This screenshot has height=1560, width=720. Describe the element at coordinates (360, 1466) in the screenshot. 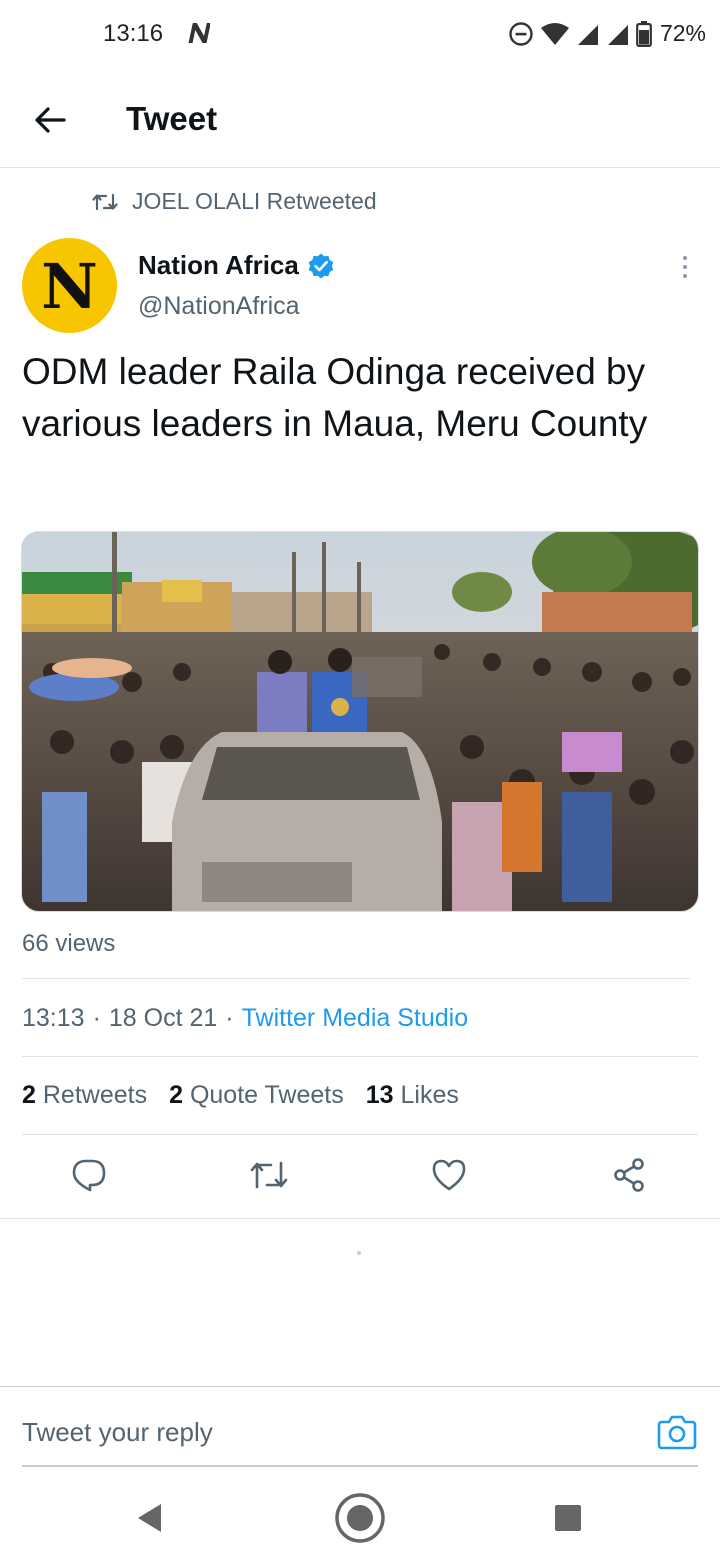

I see `reply-underline` at that location.